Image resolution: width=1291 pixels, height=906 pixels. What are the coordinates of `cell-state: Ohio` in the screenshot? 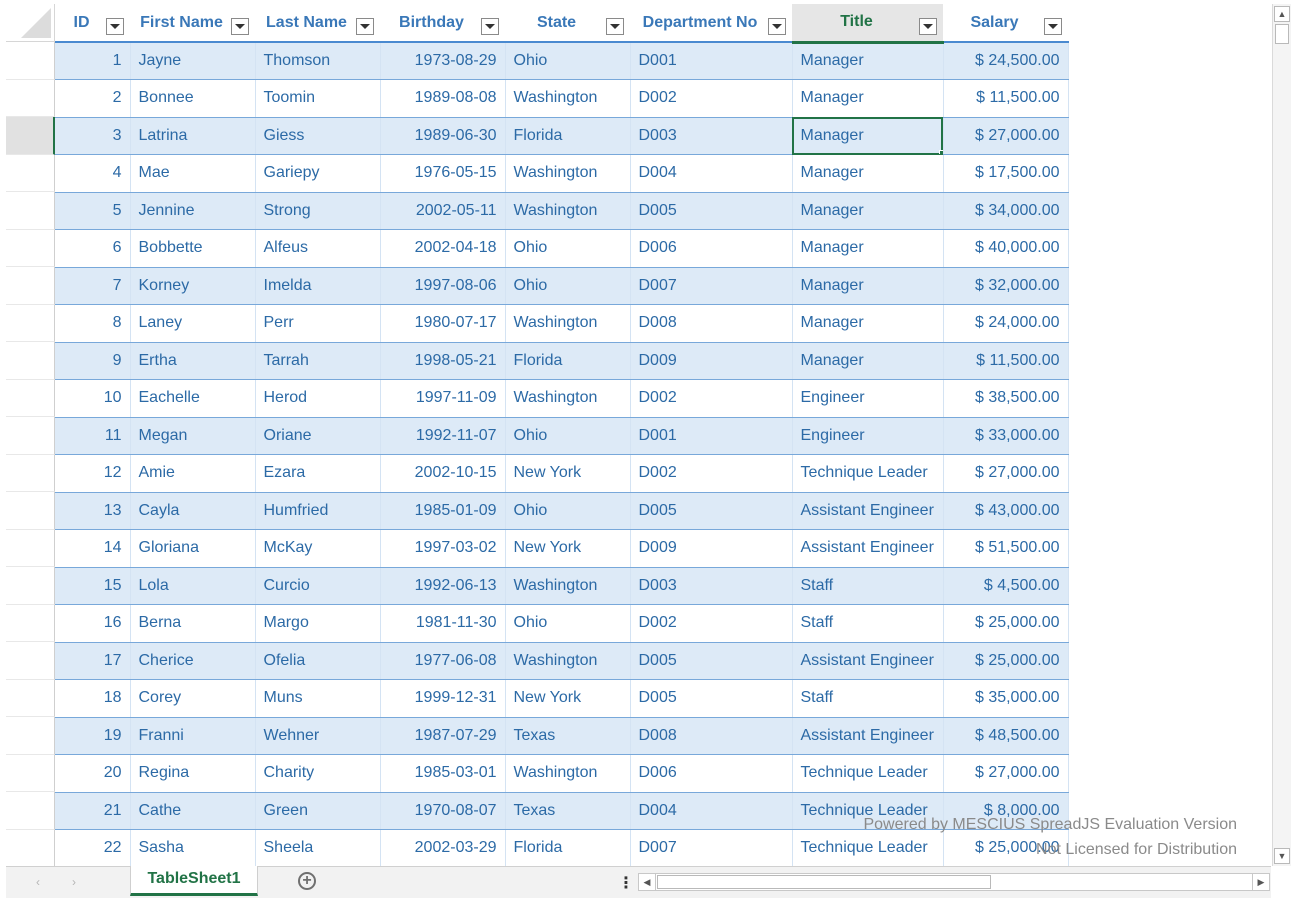 It's located at (568, 61).